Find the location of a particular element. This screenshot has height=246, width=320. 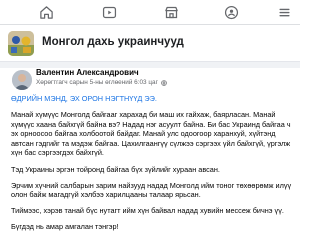

group-cover-image is located at coordinates (21, 43).